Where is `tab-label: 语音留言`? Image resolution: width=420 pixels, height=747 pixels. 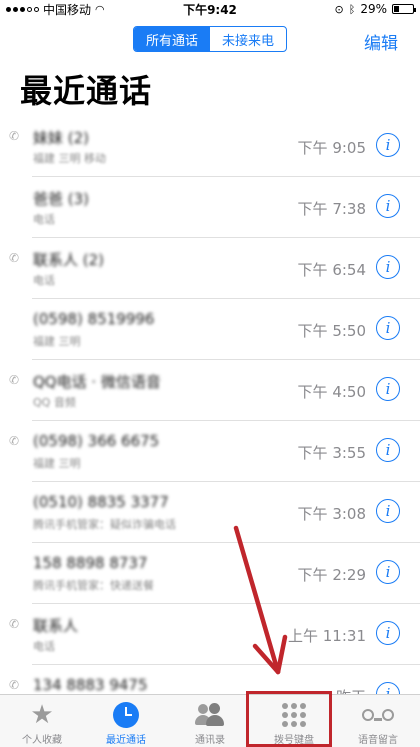
tab-label: 语音留言 is located at coordinates (378, 740).